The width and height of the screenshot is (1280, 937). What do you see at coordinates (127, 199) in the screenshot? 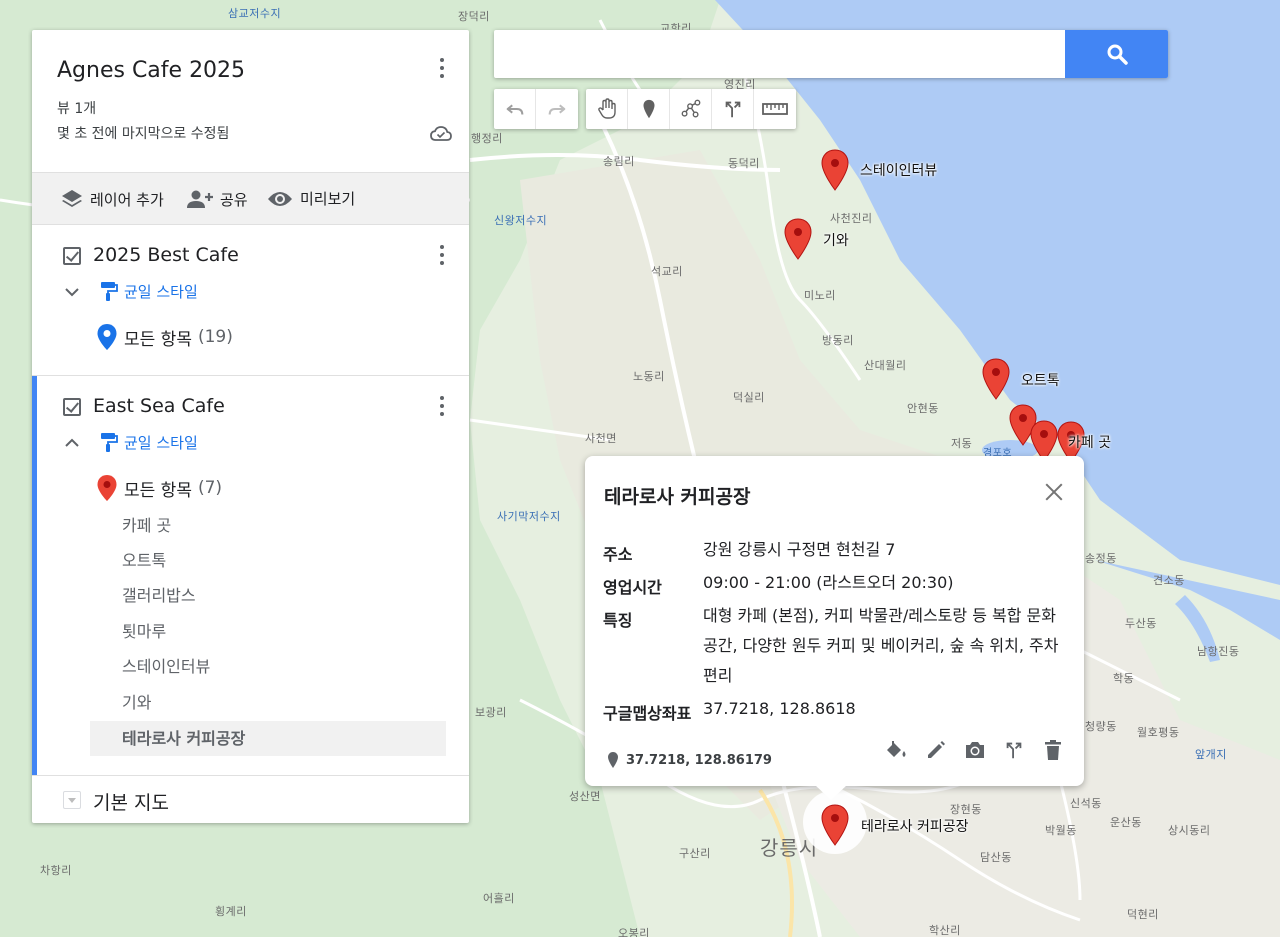
I see `add-layer-label: 레이어 추가` at bounding box center [127, 199].